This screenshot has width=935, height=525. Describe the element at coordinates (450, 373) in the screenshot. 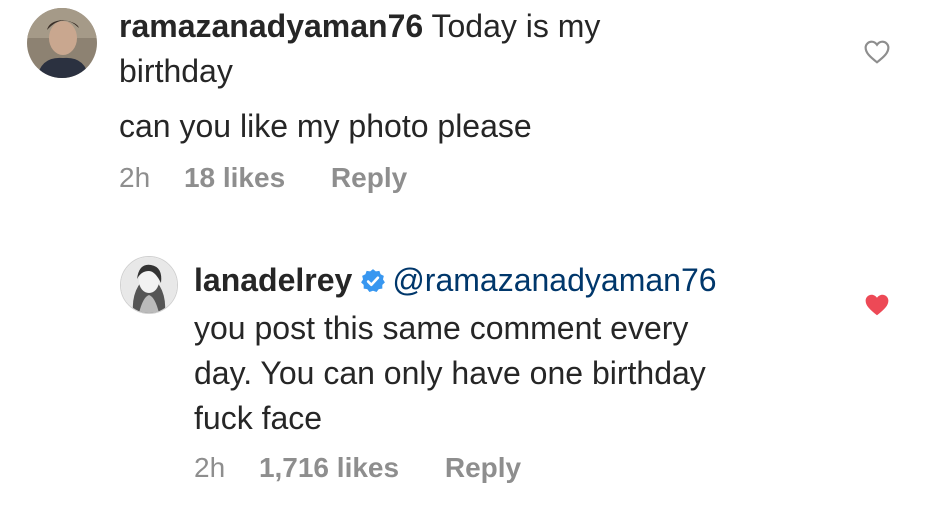

I see `comment-text-line2: day. You can only have one birthday` at that location.